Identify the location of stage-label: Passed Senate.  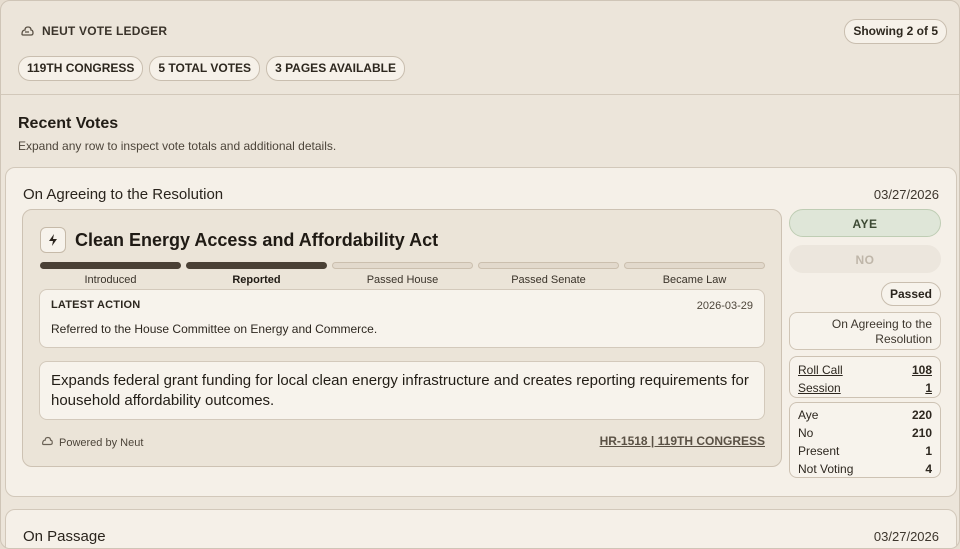
(548, 280).